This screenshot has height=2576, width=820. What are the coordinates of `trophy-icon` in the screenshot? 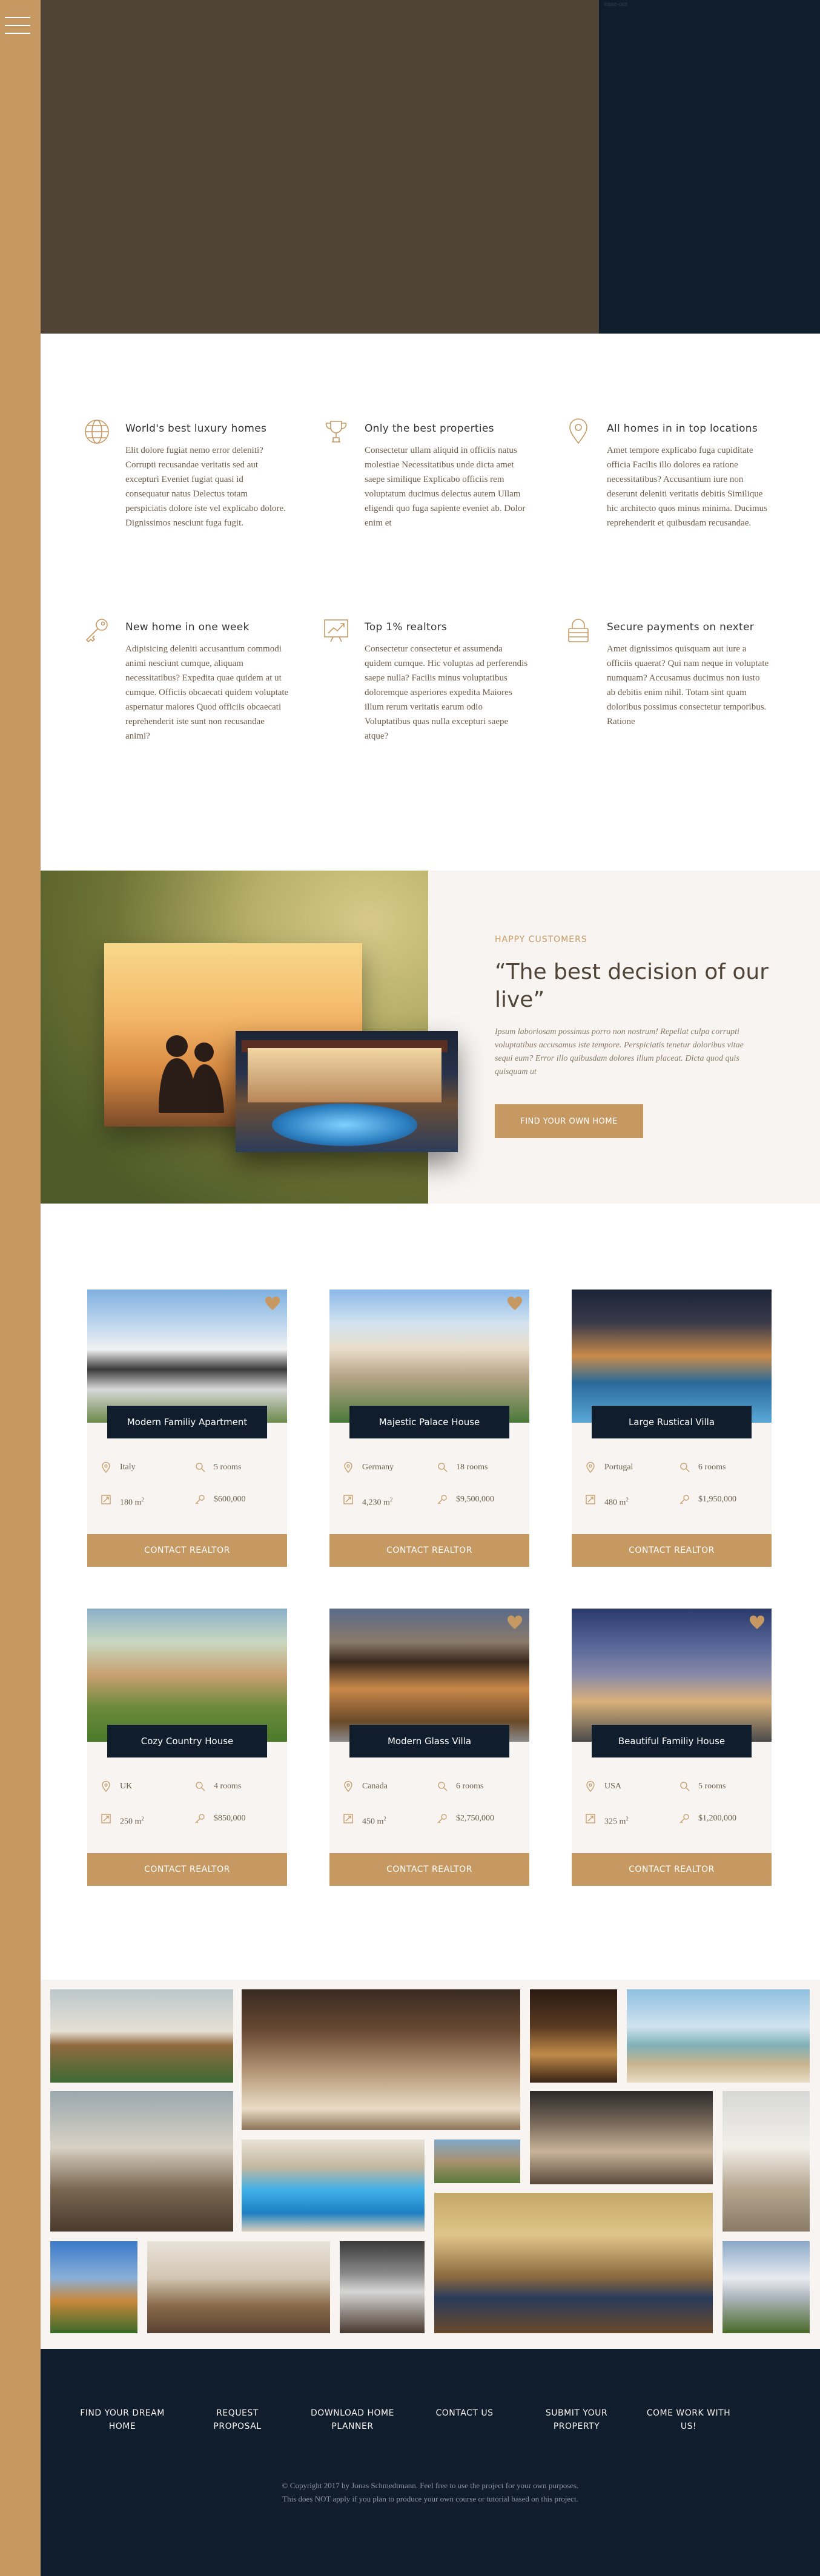 It's located at (336, 432).